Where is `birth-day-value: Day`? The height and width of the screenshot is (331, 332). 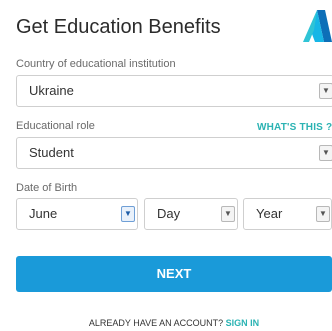 birth-day-value: Day is located at coordinates (169, 213).